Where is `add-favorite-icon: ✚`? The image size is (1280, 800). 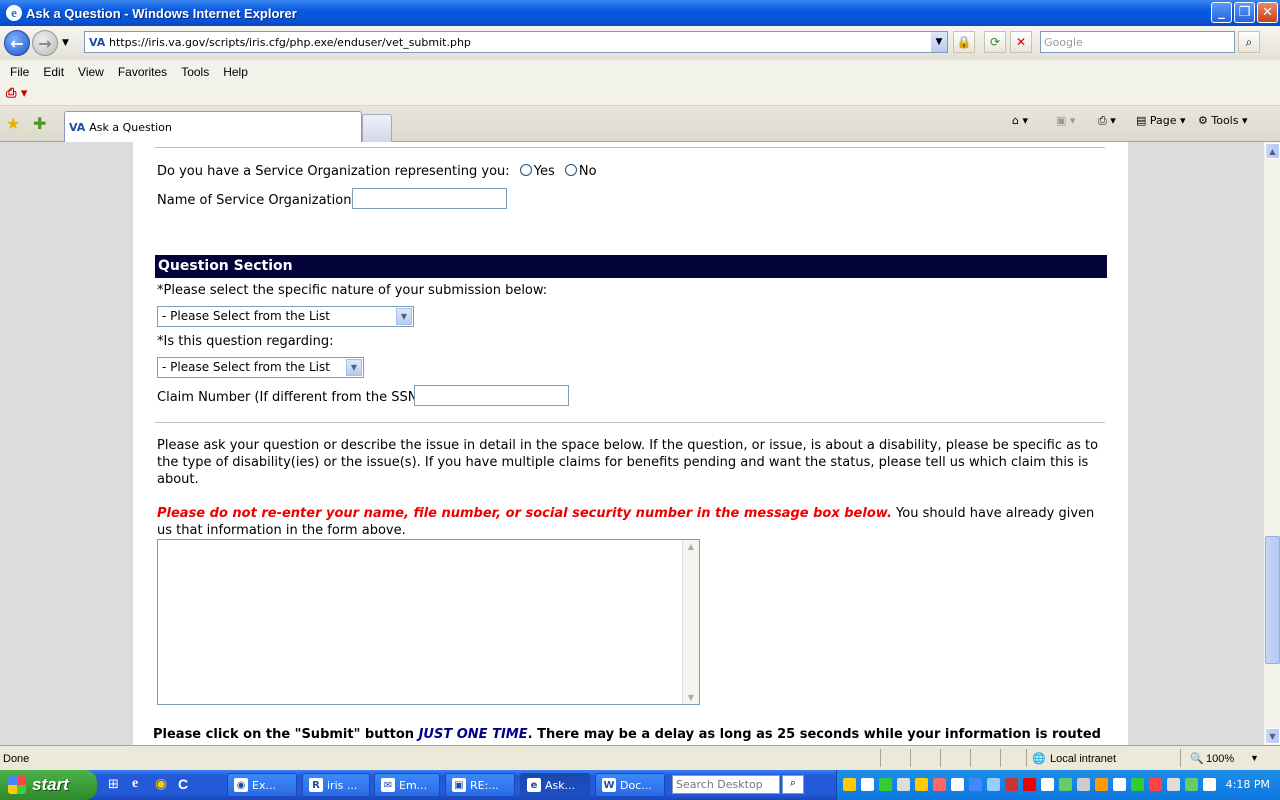 add-favorite-icon: ✚ is located at coordinates (39, 123).